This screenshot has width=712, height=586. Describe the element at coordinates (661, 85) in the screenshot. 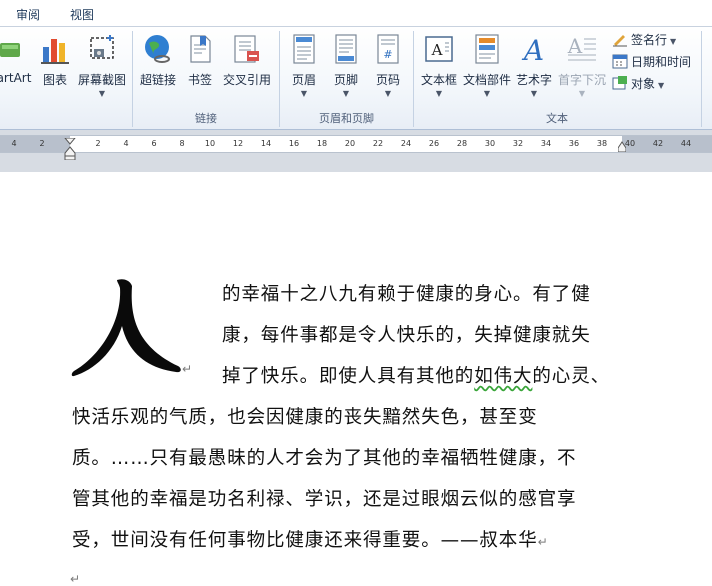

I see `object-dropdown-arrow: ▼` at that location.